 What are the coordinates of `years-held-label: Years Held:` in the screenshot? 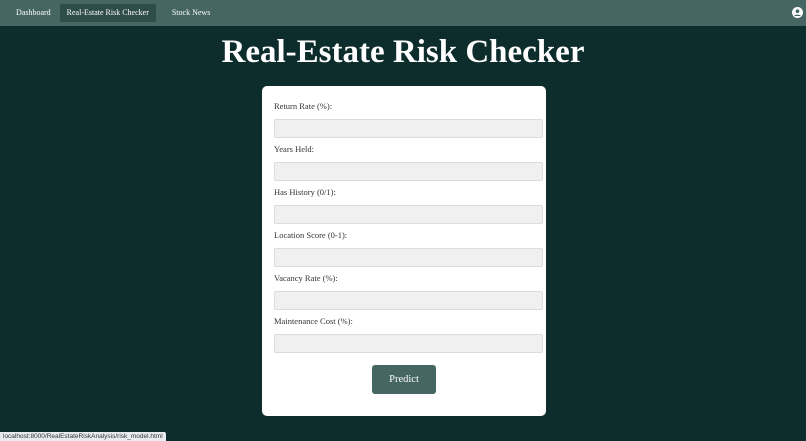 It's located at (294, 149).